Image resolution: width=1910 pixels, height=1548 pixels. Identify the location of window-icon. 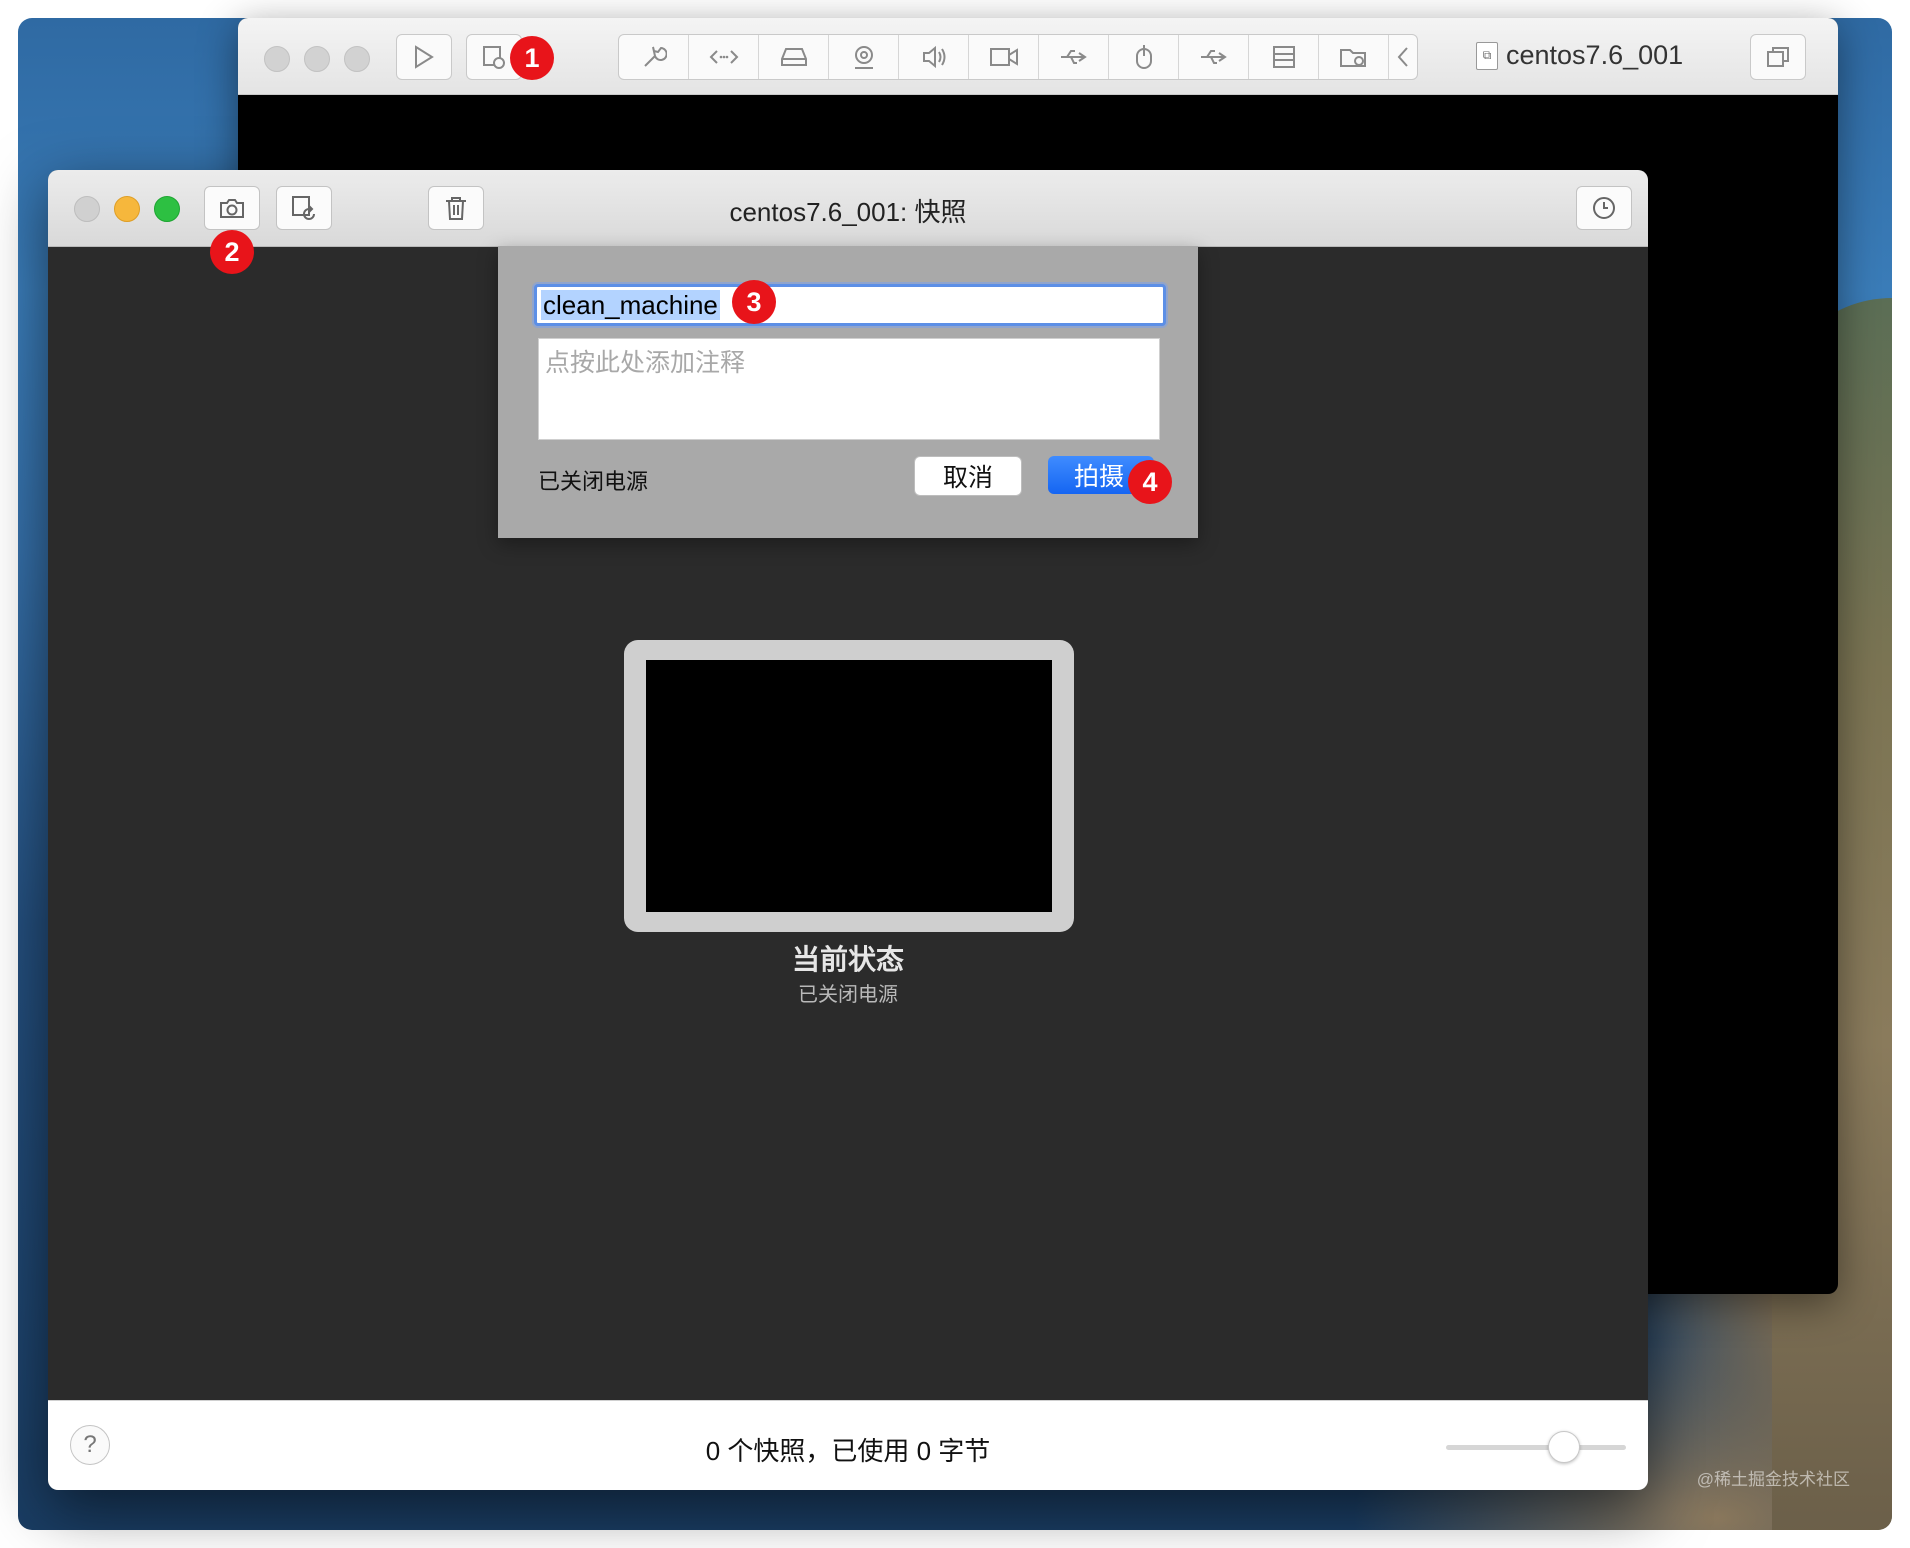
(1778, 57).